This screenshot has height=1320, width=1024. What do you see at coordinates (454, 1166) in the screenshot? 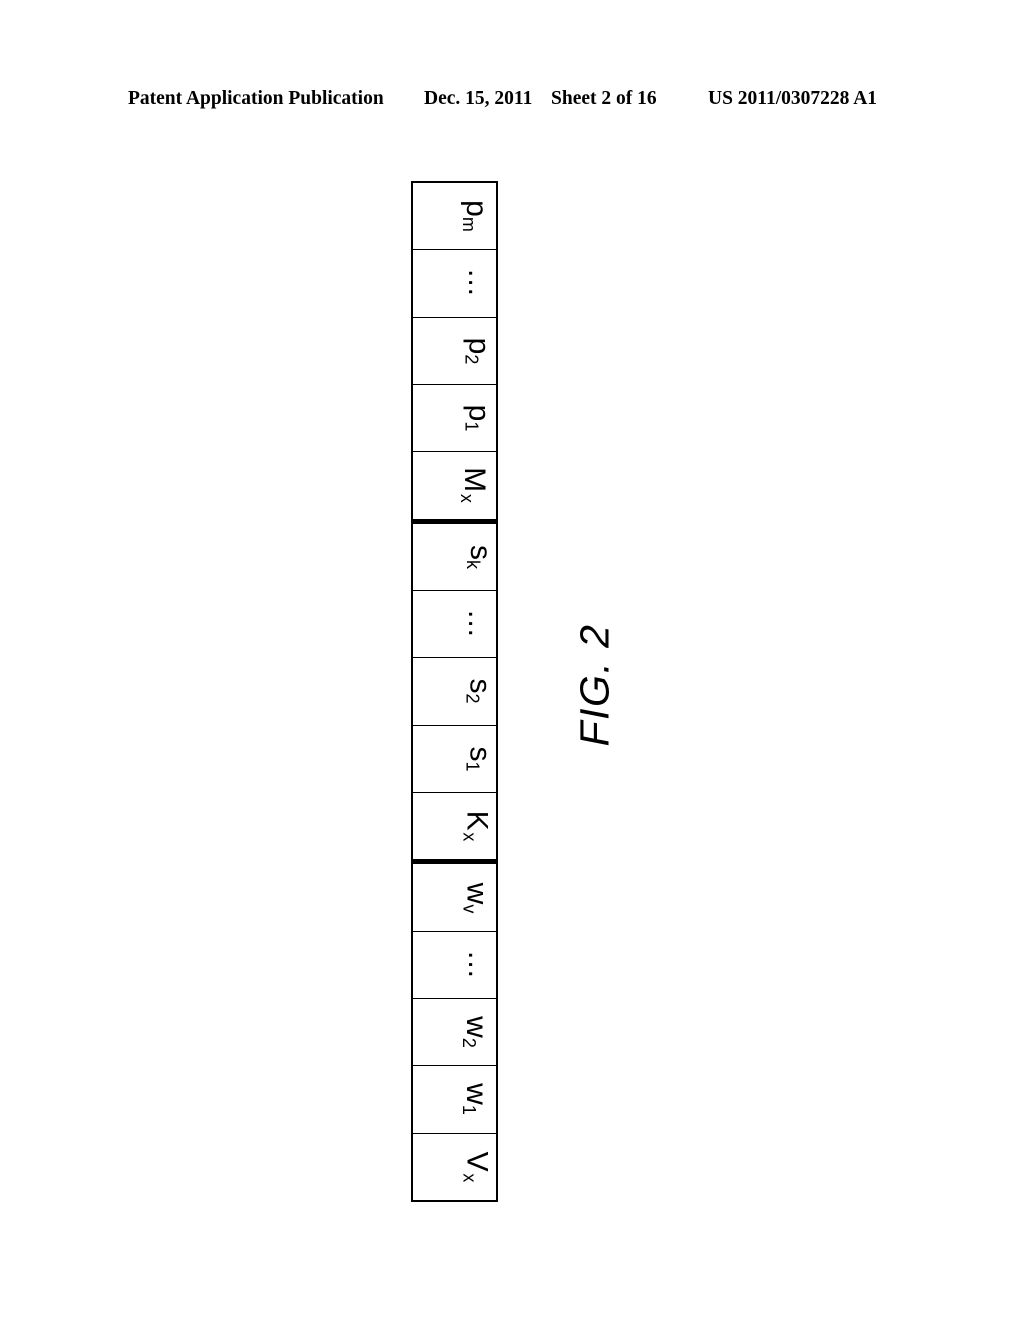
I see `memory-cell: Vx` at bounding box center [454, 1166].